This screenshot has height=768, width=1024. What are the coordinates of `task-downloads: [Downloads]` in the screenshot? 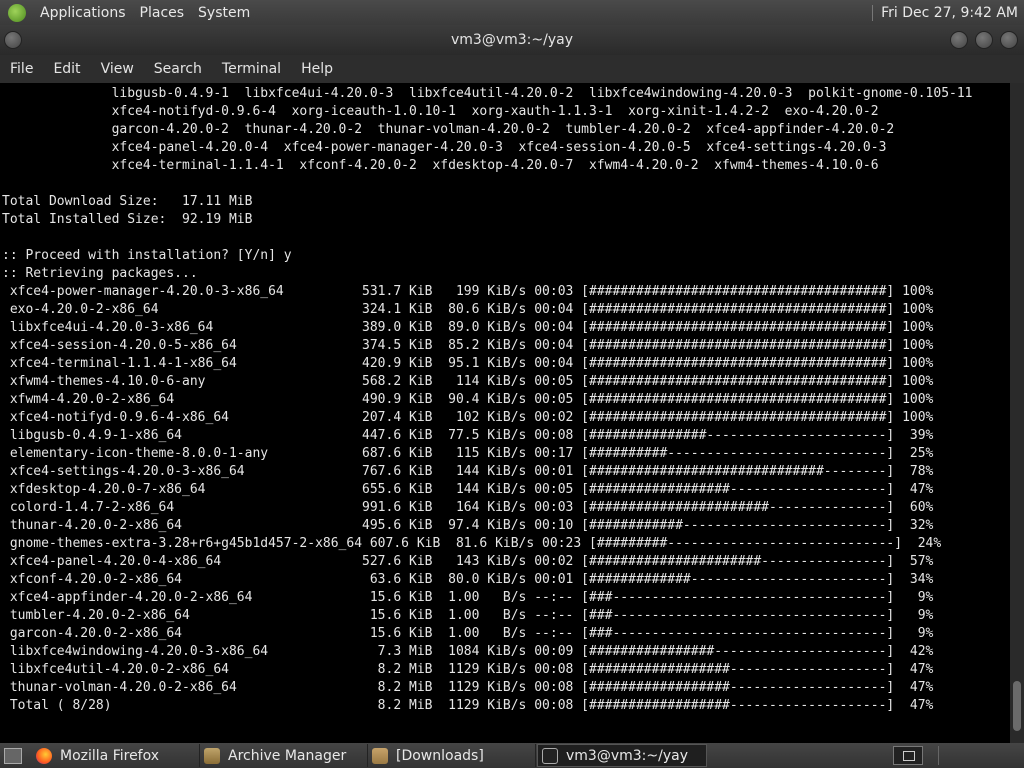 It's located at (452, 755).